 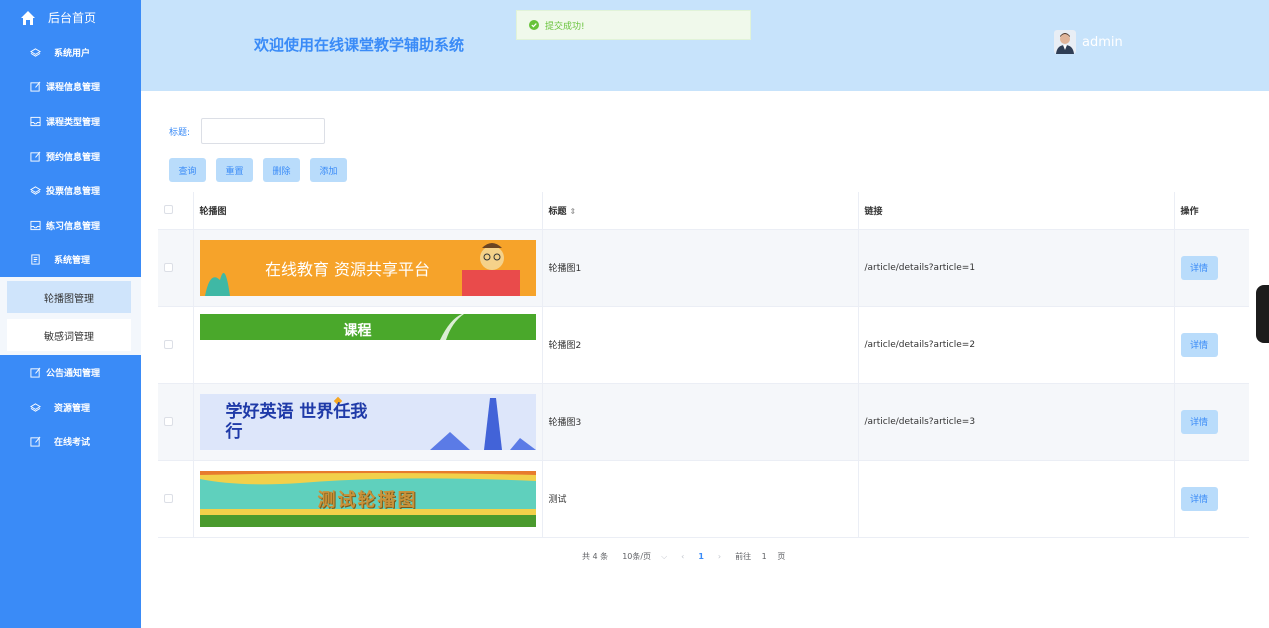 I want to click on column-header-action: 操作, so click(x=1211, y=211).